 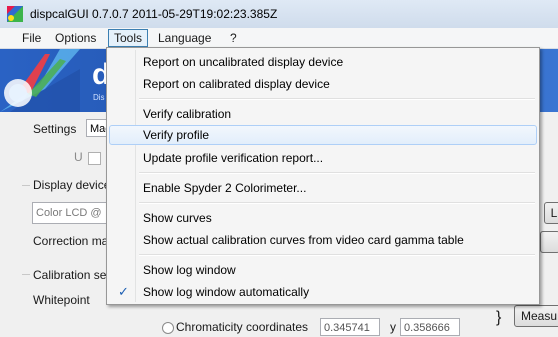 I want to click on chroma-x-field: 0.345741, so click(x=350, y=327).